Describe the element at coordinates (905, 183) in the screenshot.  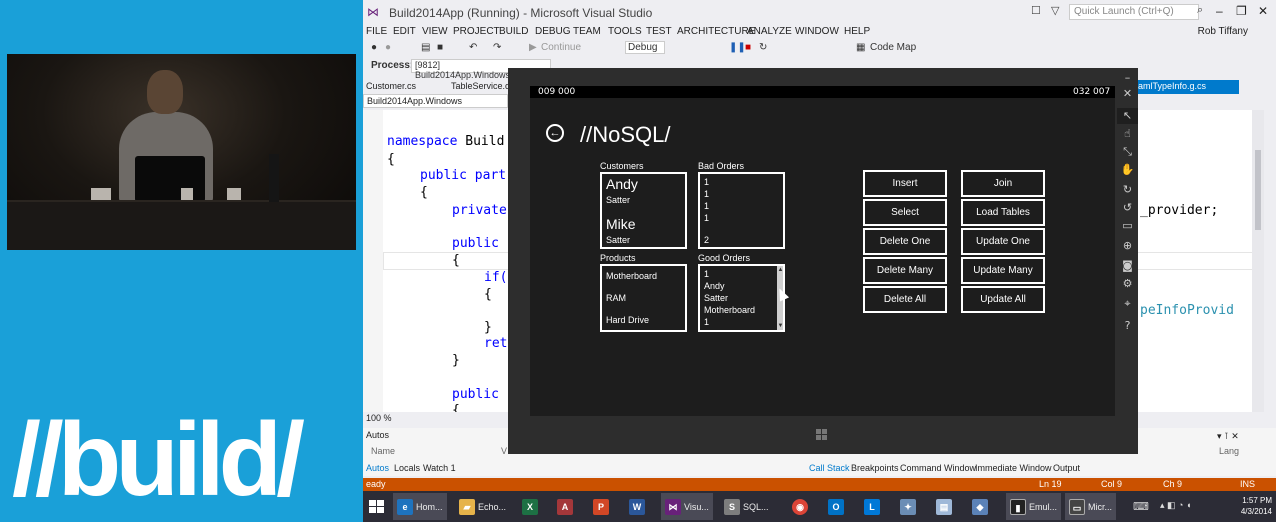
I see `insert-button: Insert` at that location.